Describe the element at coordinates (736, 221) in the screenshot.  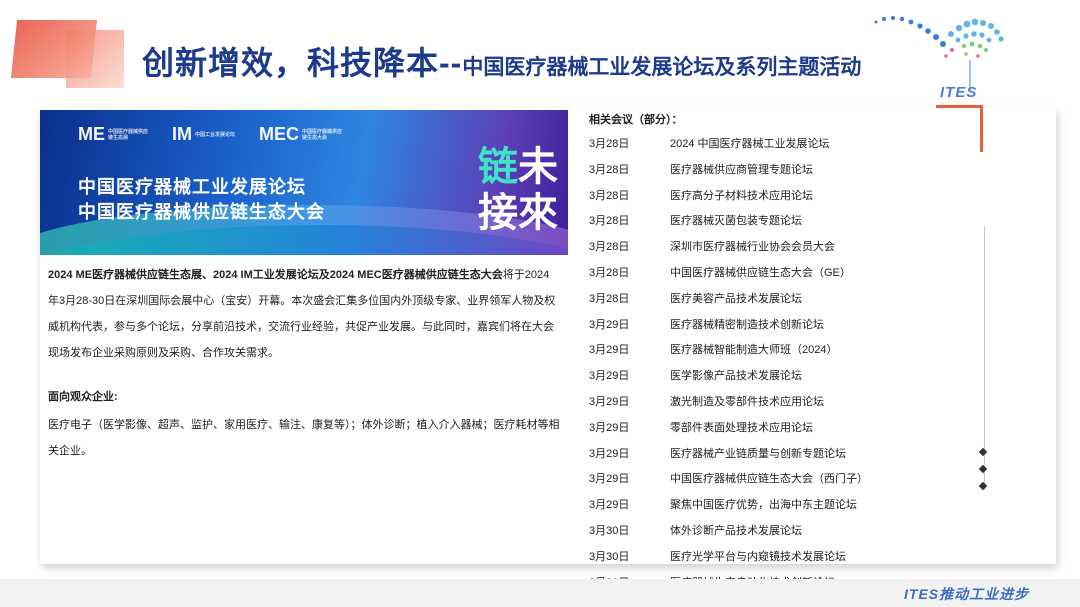
I see `meeting-name: 医疗器械灭菌包装专题论坛` at that location.